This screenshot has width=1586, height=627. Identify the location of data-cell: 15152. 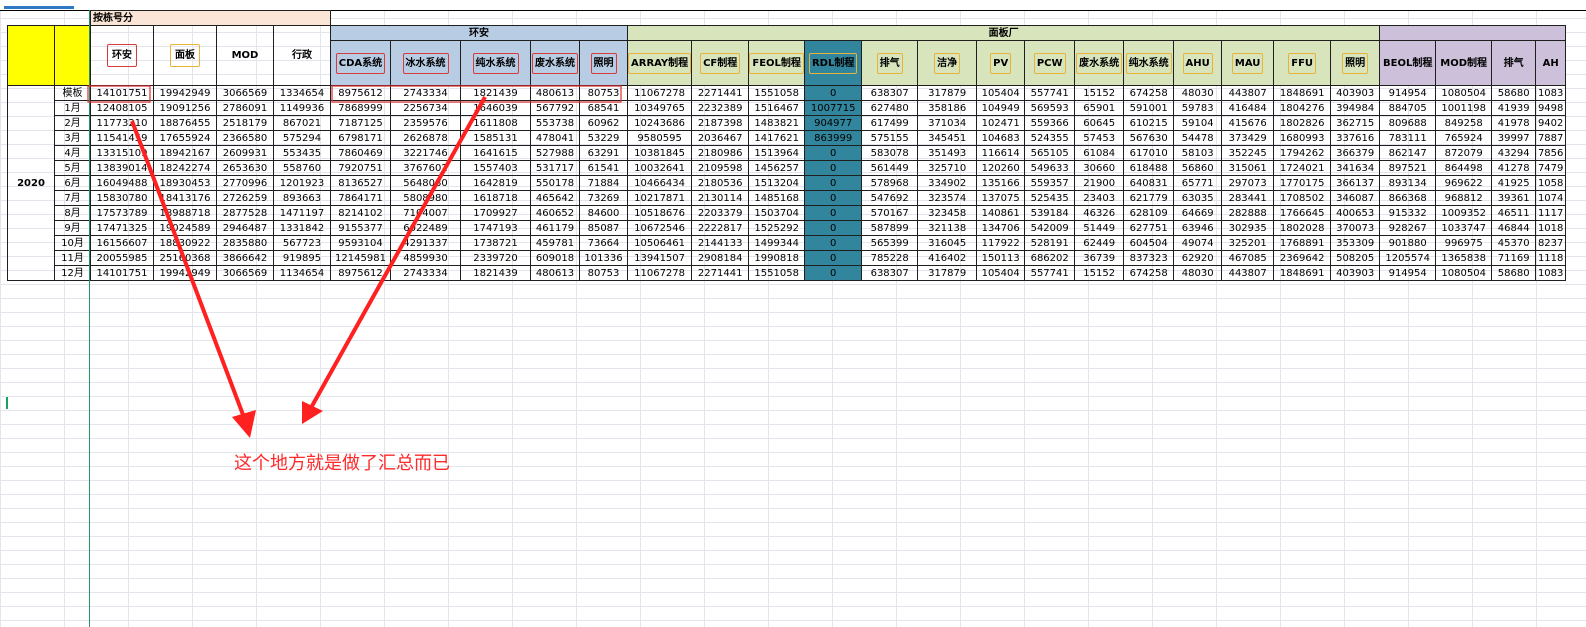
(1099, 93).